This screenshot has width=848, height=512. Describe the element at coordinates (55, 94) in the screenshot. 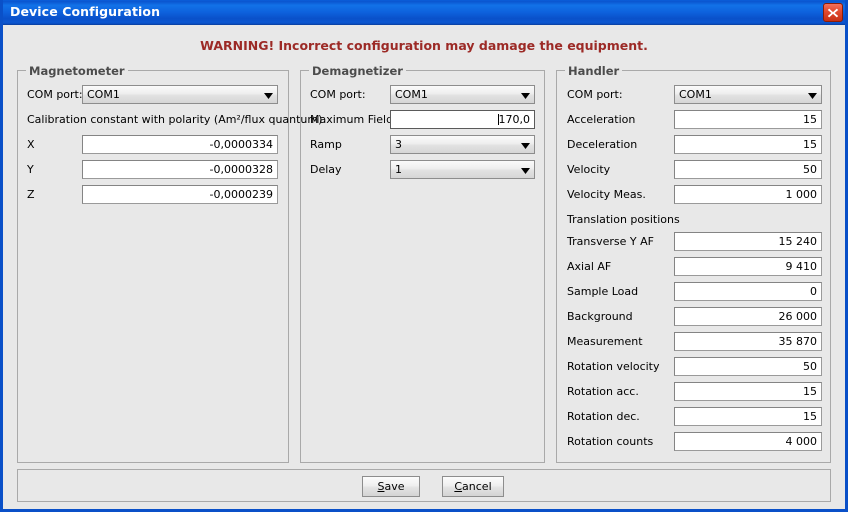

I see `magnetometer-com-port-label: COM port:` at that location.